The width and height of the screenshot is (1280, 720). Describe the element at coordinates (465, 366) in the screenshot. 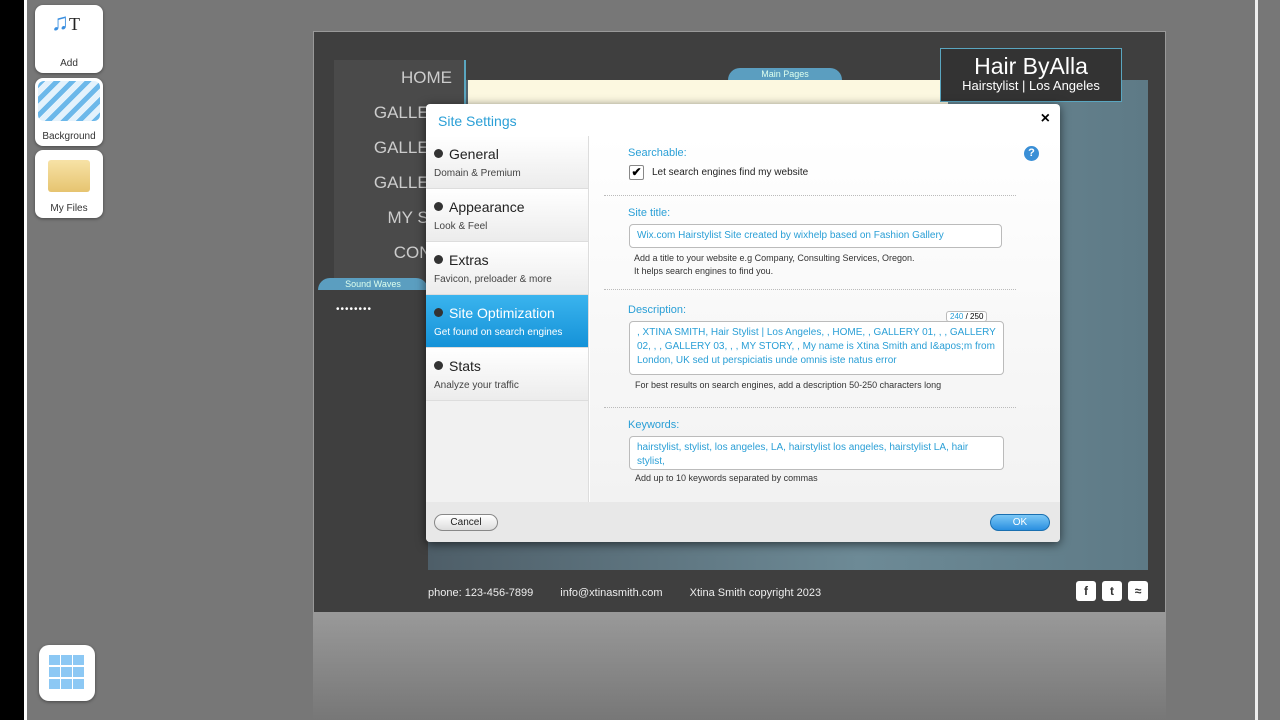

I see `menu-title: Stats` at that location.